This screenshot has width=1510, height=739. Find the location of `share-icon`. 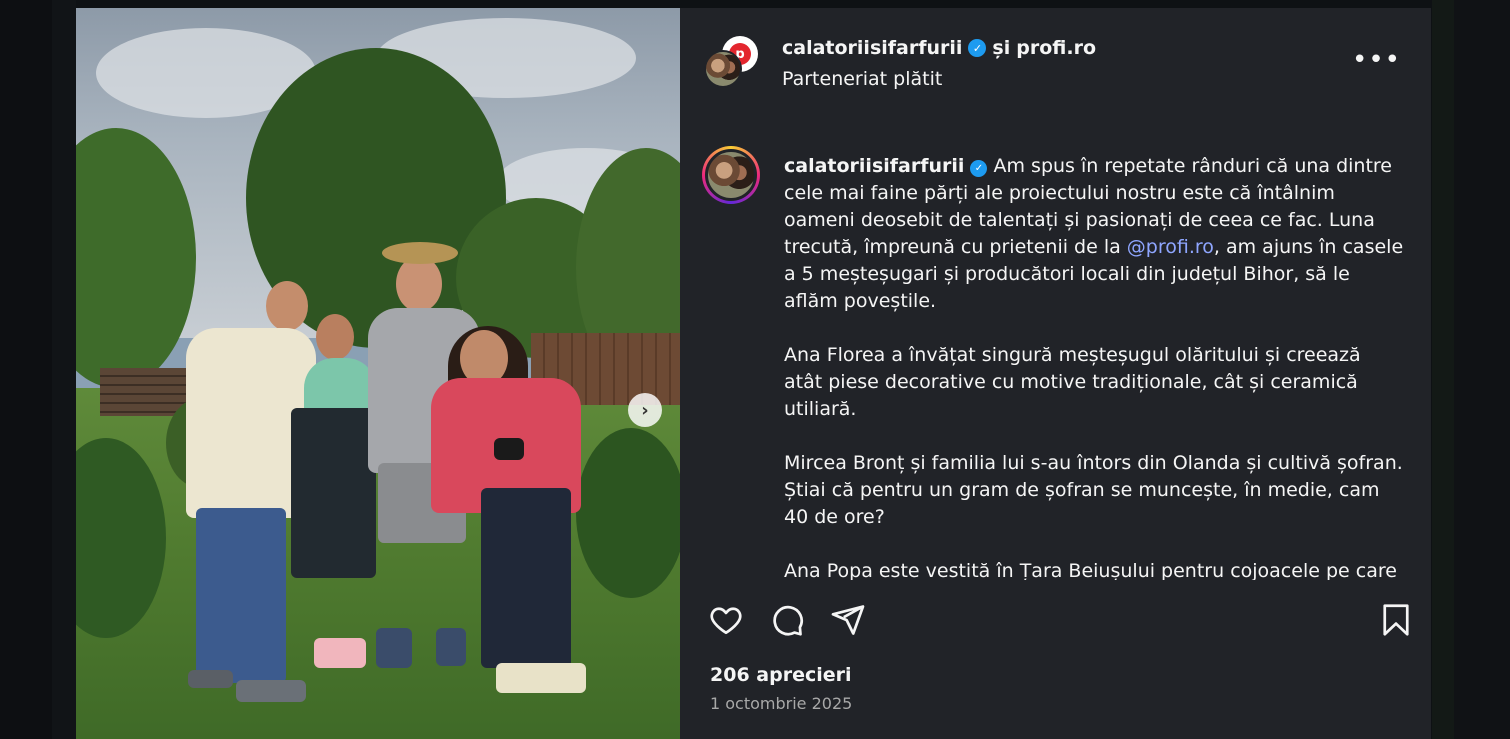

share-icon is located at coordinates (848, 620).